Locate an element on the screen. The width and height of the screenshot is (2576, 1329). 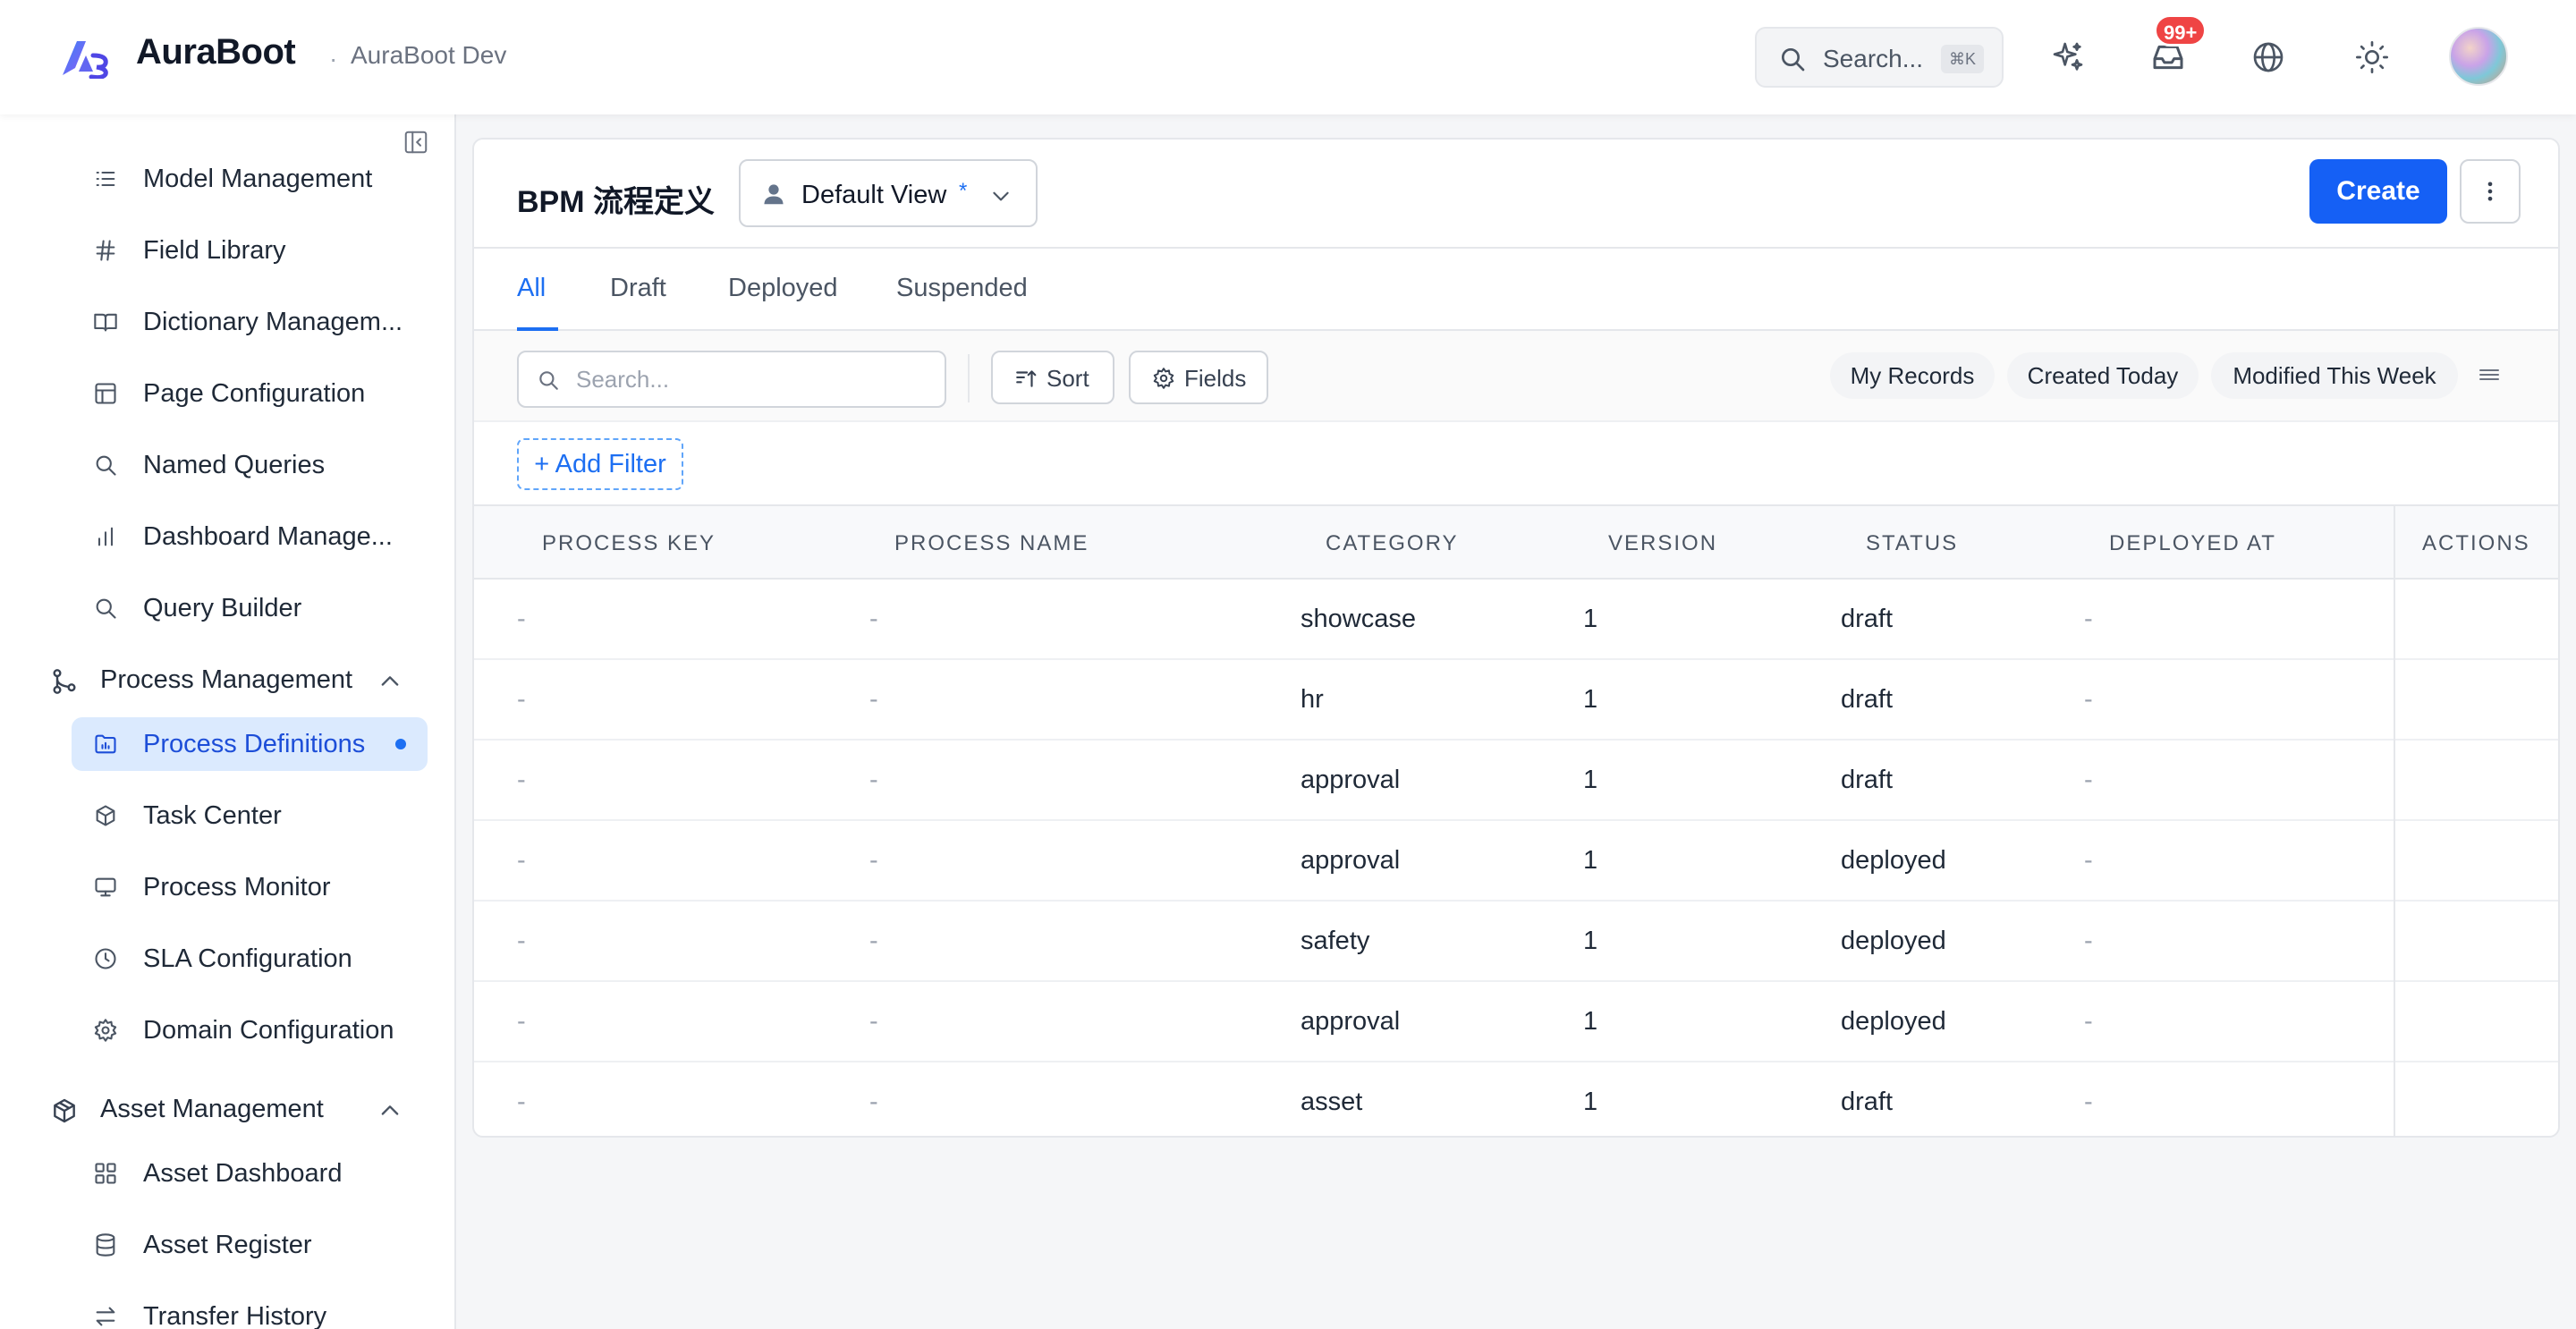
sidebar-item-label: Transfer History is located at coordinates (235, 1315).